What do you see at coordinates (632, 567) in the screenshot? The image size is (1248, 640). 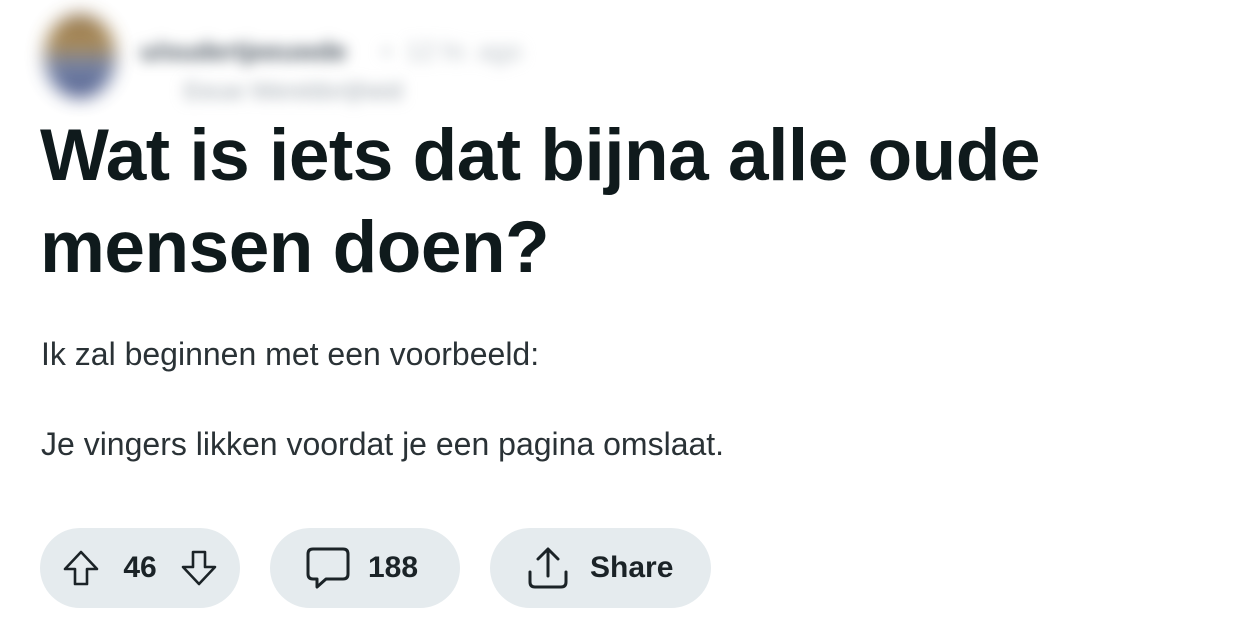 I see `share-label: Share` at bounding box center [632, 567].